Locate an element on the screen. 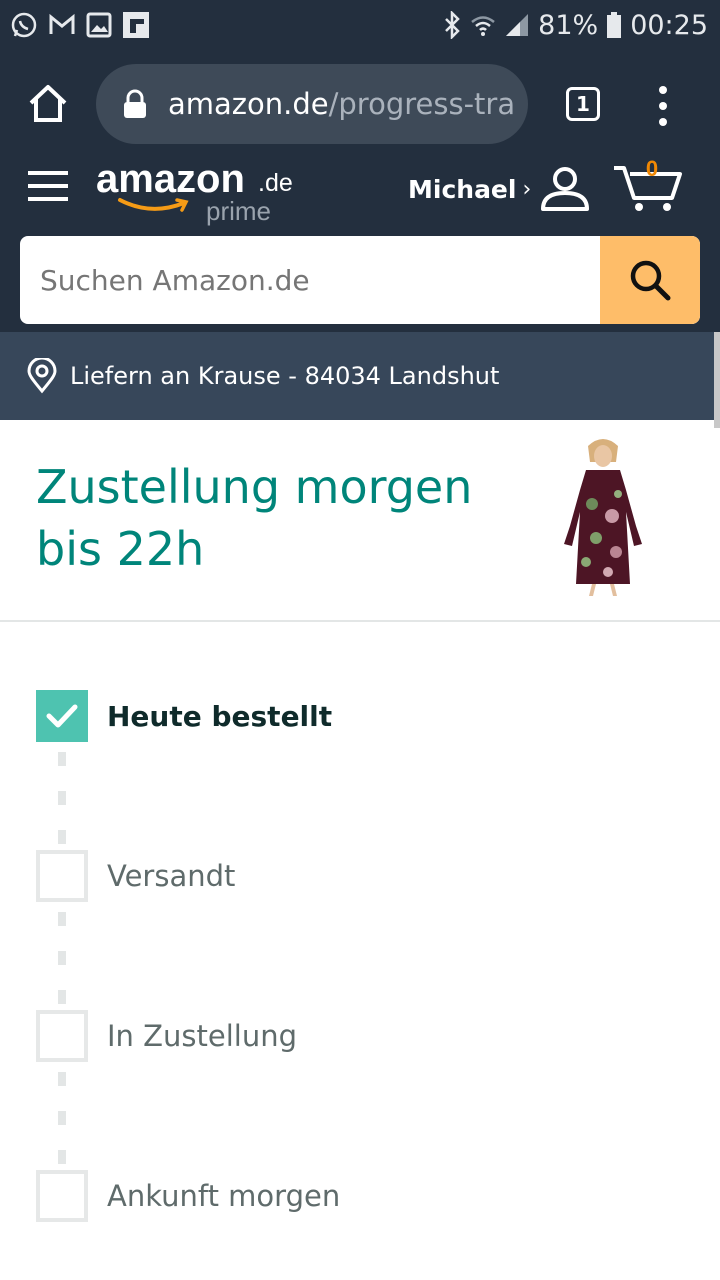 The height and width of the screenshot is (1280, 720). clock: 00:25 is located at coordinates (669, 25).